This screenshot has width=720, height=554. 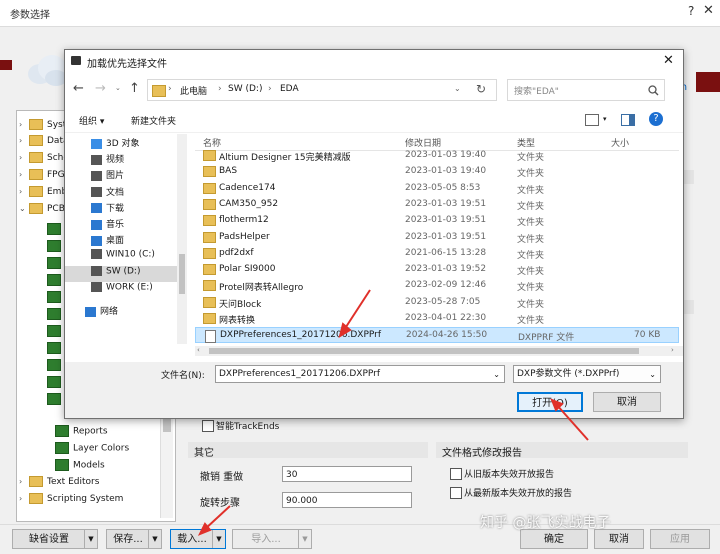 I want to click on arrow-to-file, so click(x=357, y=310).